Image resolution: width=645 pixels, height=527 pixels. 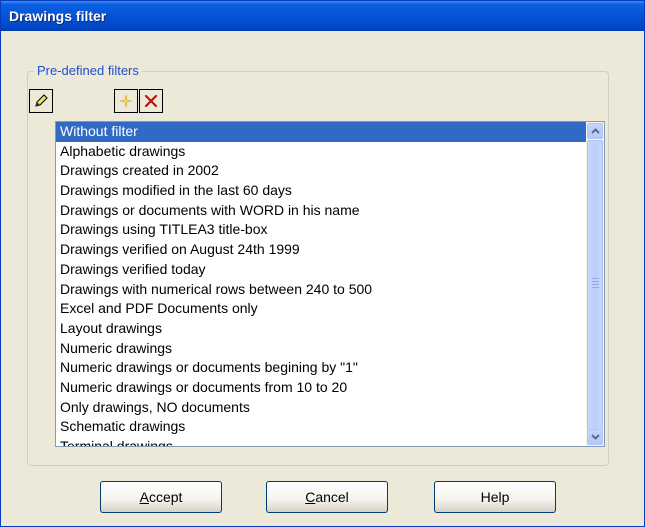 What do you see at coordinates (165, 497) in the screenshot?
I see `accept-label: ccept` at bounding box center [165, 497].